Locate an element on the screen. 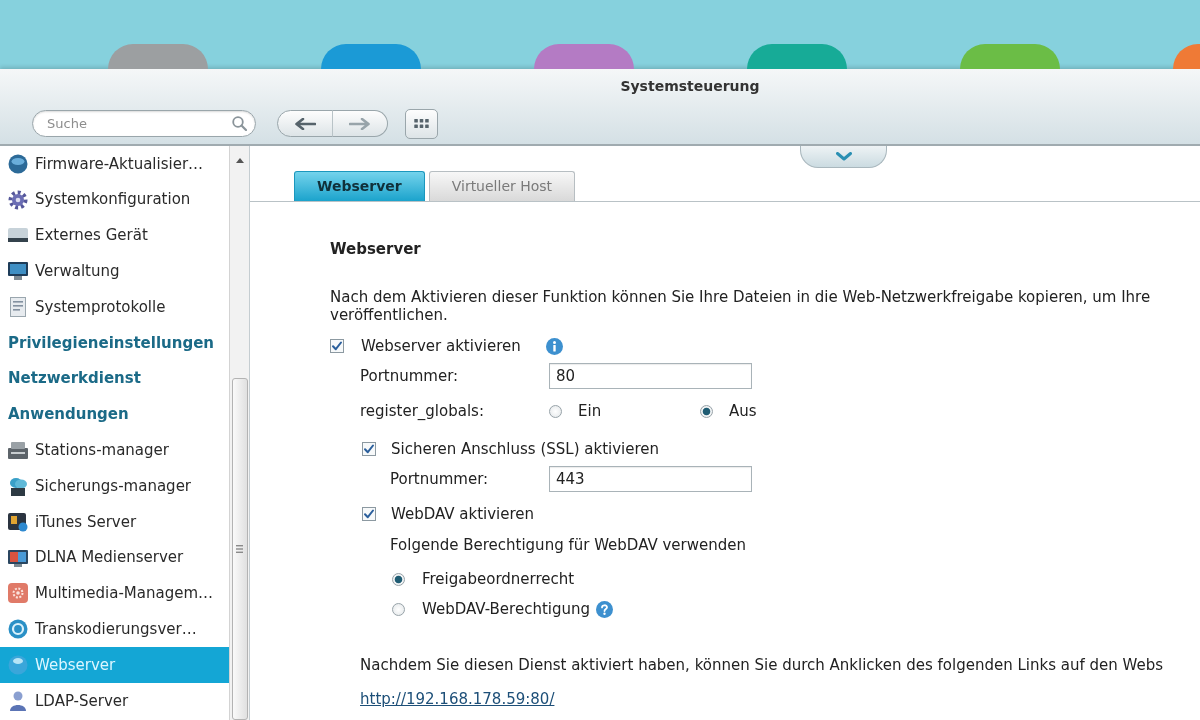 Image resolution: width=1200 pixels, height=720 pixels. screen-icon is located at coordinates (18, 557).